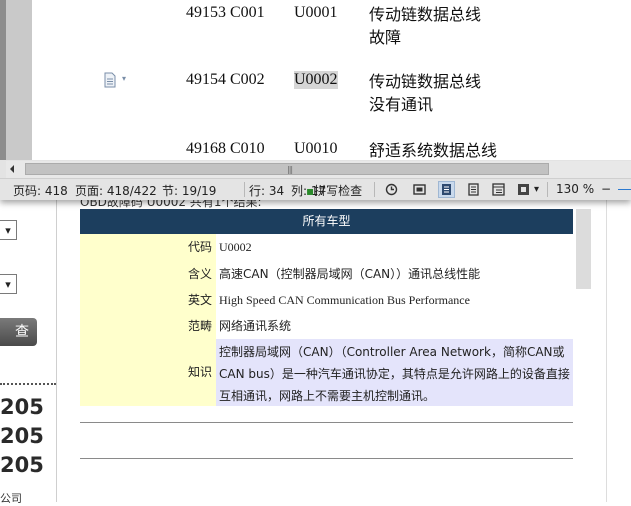  What do you see at coordinates (225, 12) in the screenshot?
I see `entry-number: 49153 C001` at bounding box center [225, 12].